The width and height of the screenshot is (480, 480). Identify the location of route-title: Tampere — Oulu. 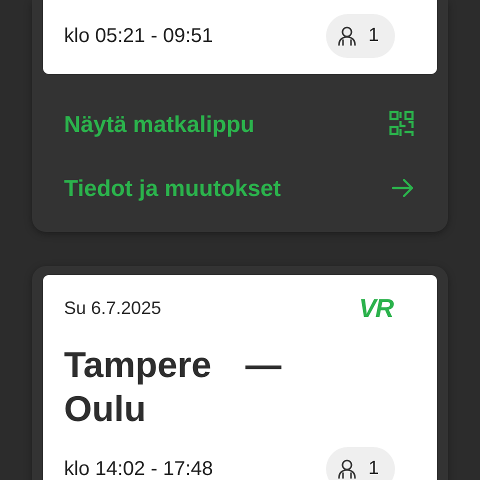
(173, 387).